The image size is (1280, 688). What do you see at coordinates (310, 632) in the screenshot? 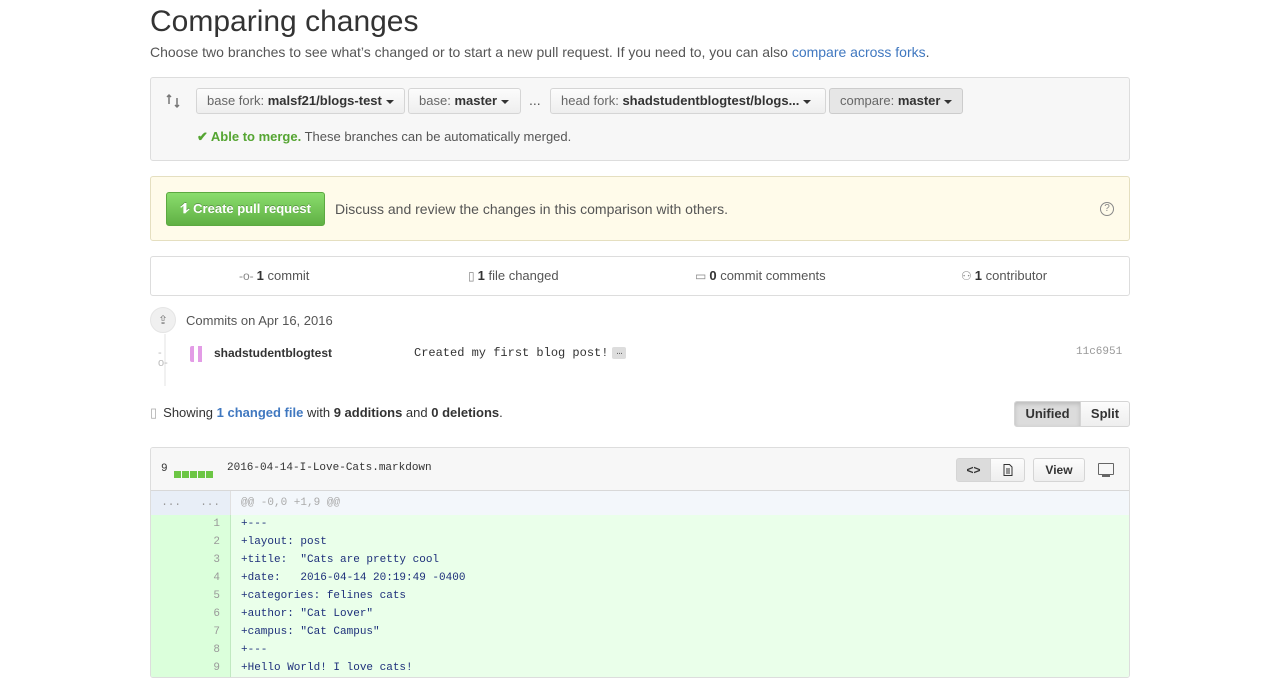
I see `diff-line-code: +campus: "Cat Campus"` at bounding box center [310, 632].